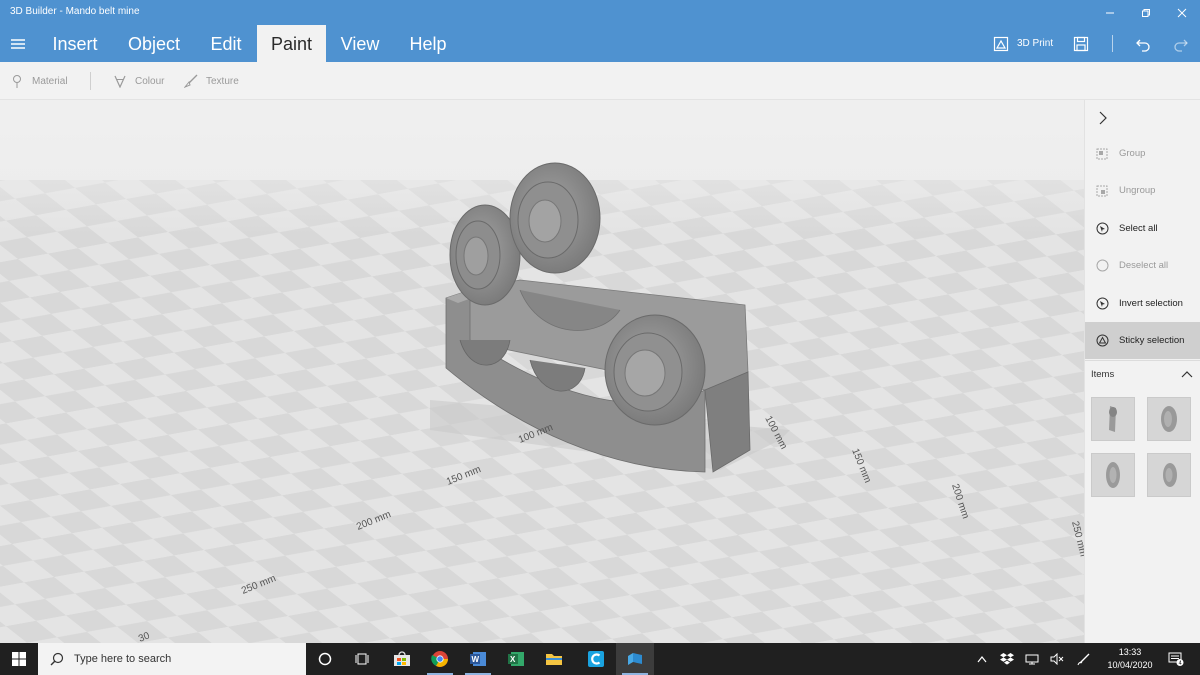  I want to click on 3d-print-button: 3D Print, so click(1023, 43).